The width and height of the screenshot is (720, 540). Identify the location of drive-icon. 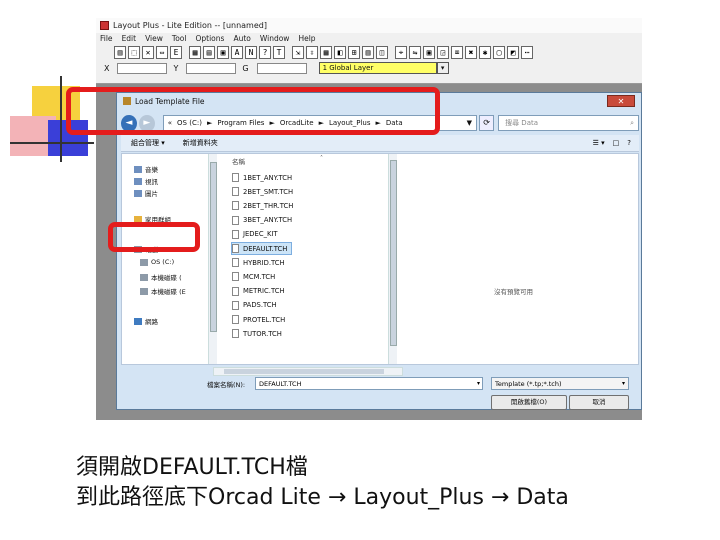
(144, 262).